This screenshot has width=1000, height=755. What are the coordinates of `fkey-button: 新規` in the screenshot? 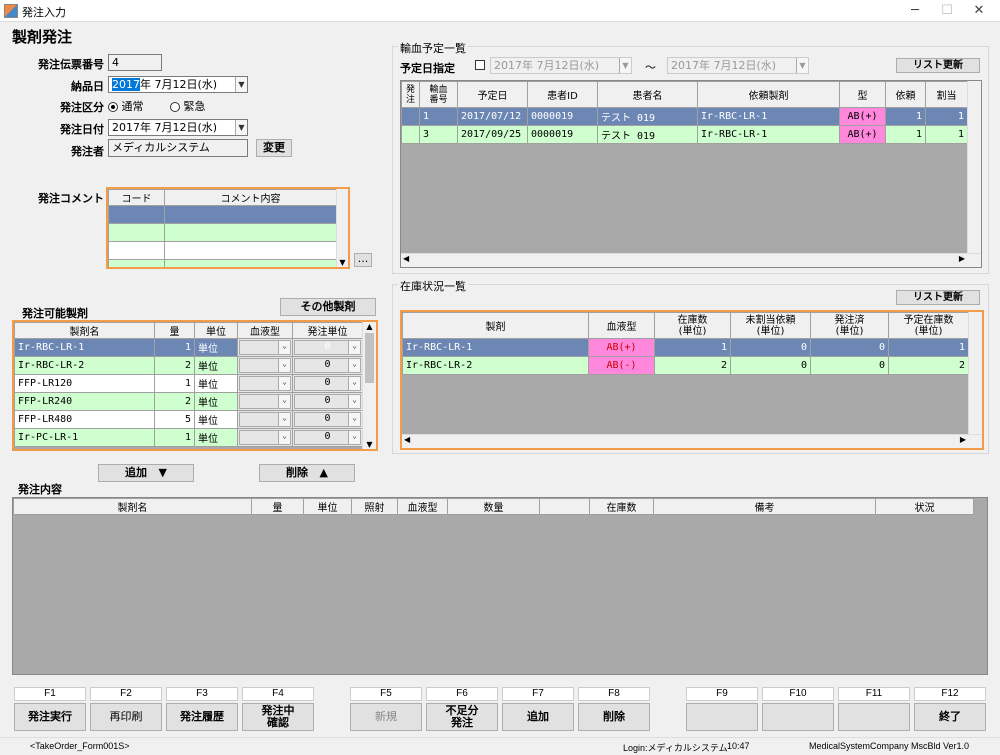 It's located at (386, 717).